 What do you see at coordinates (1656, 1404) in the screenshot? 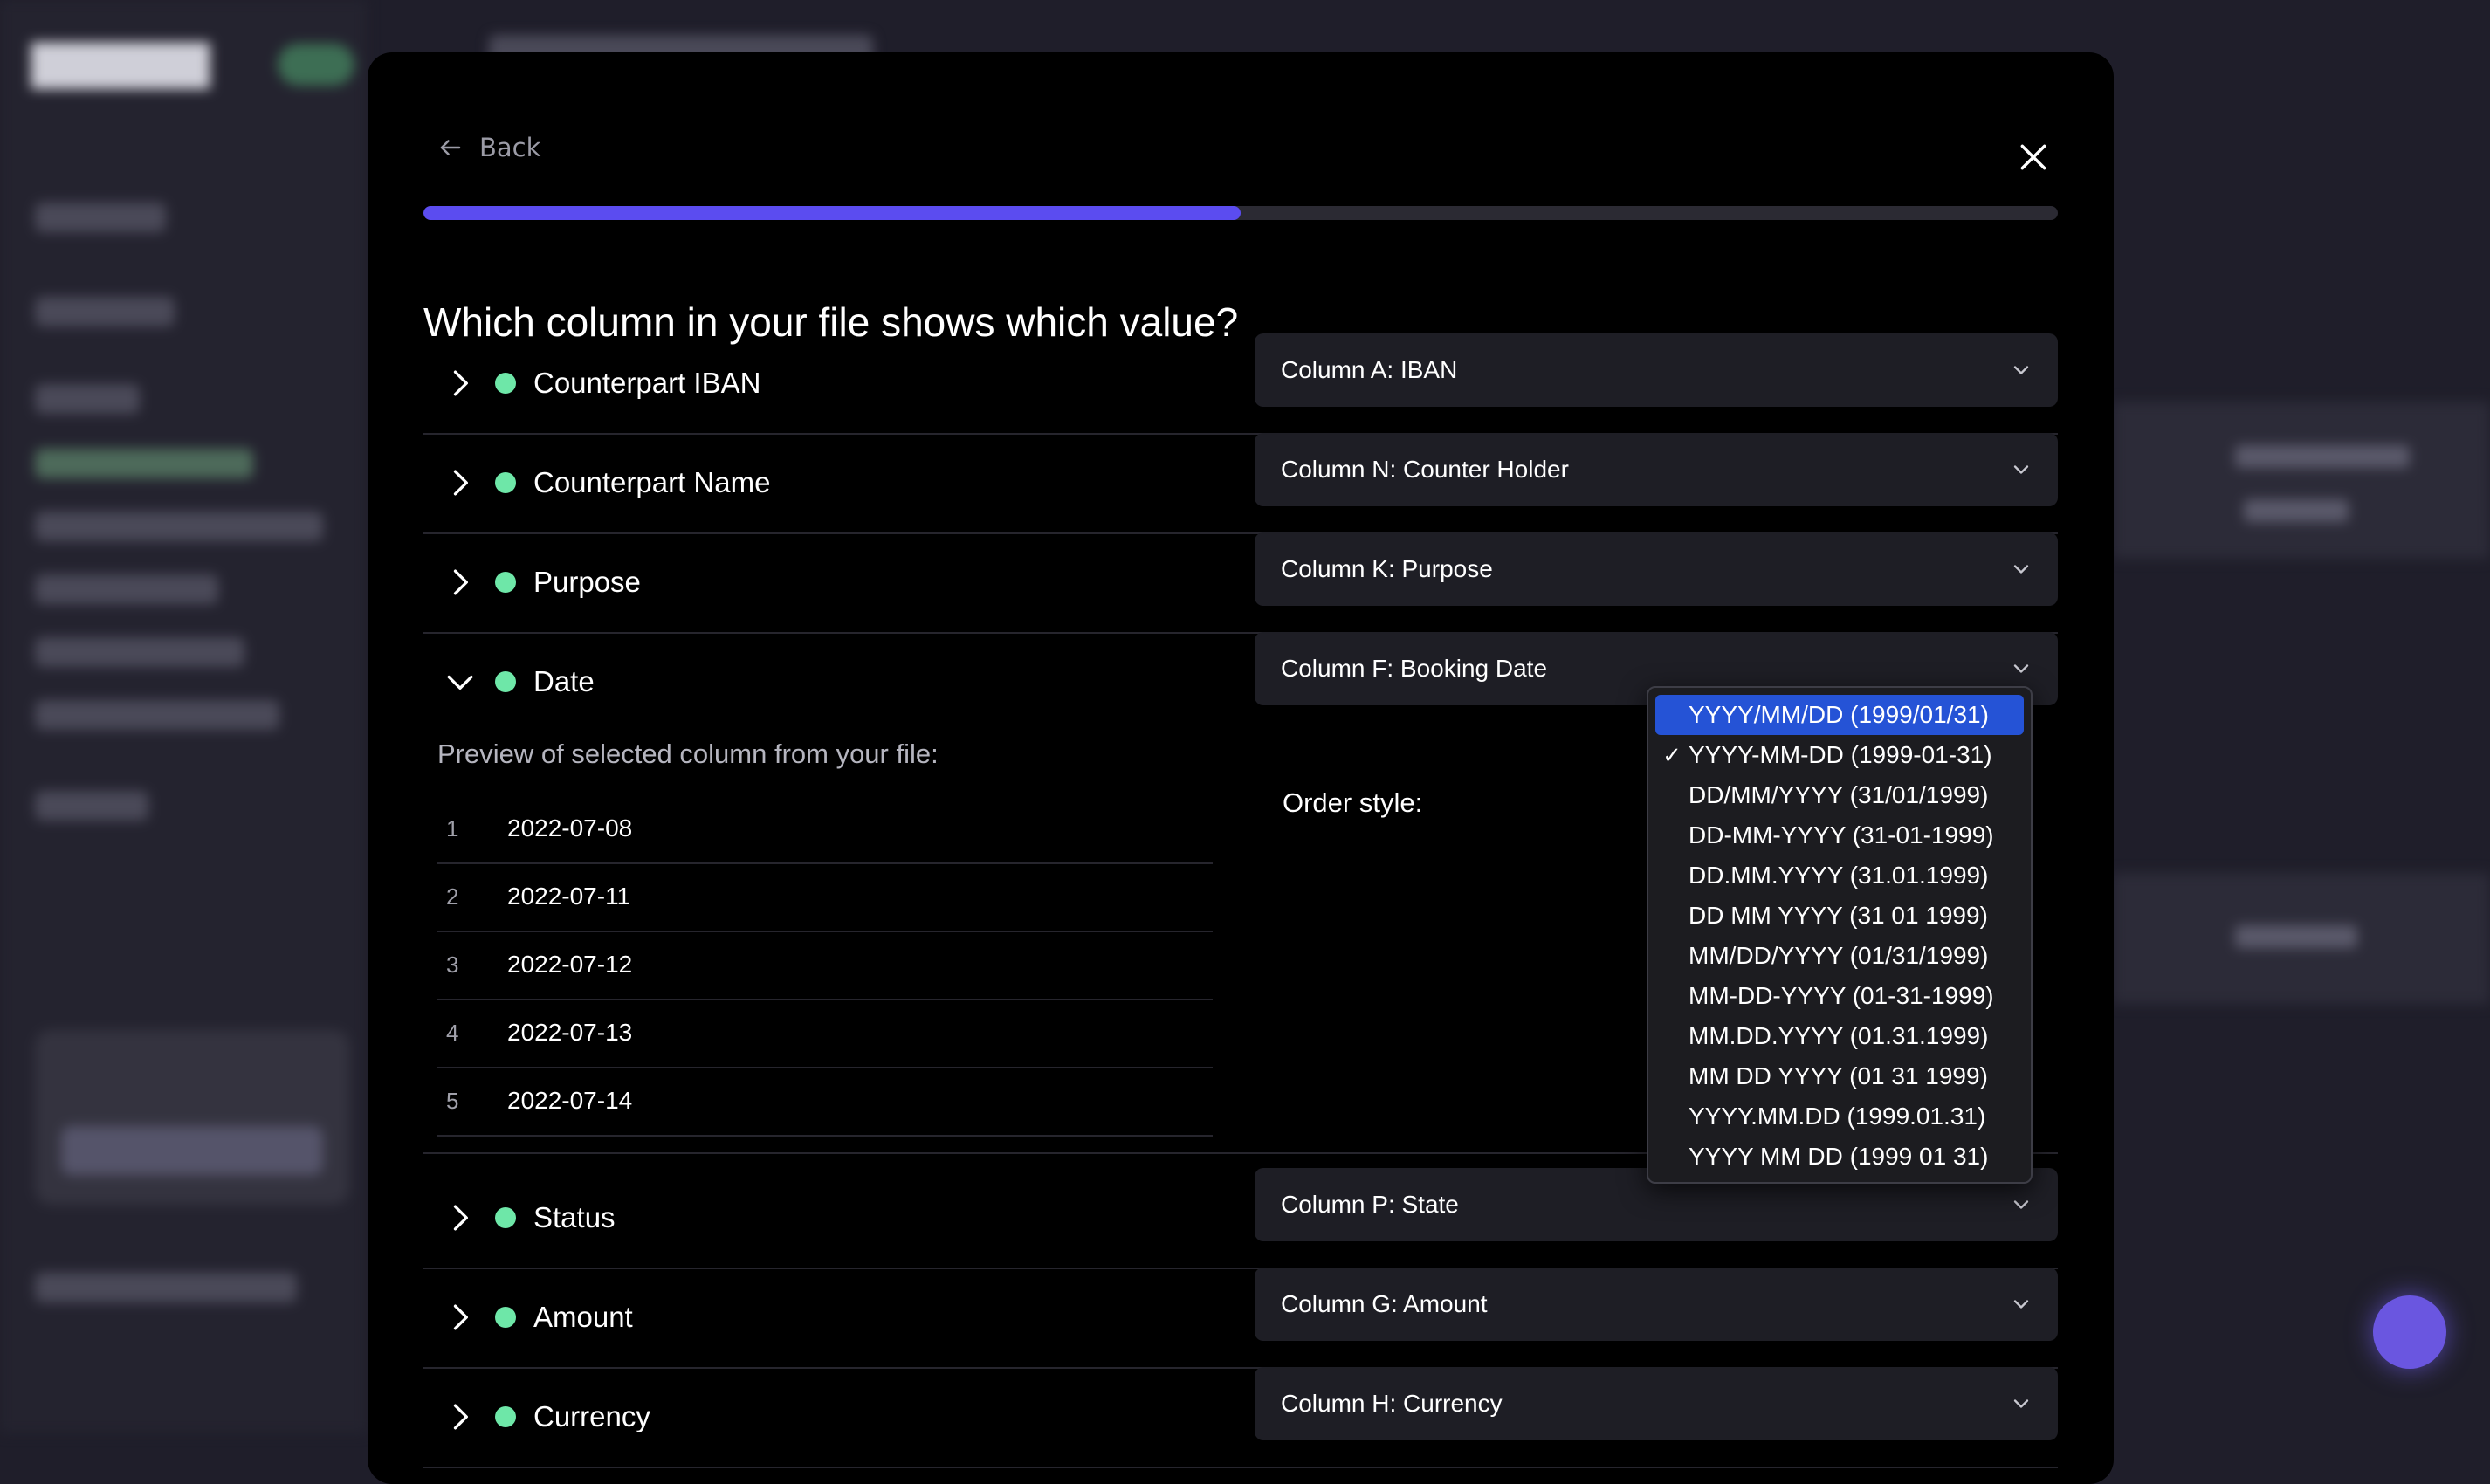
I see `column-select: Column H: Currency` at bounding box center [1656, 1404].